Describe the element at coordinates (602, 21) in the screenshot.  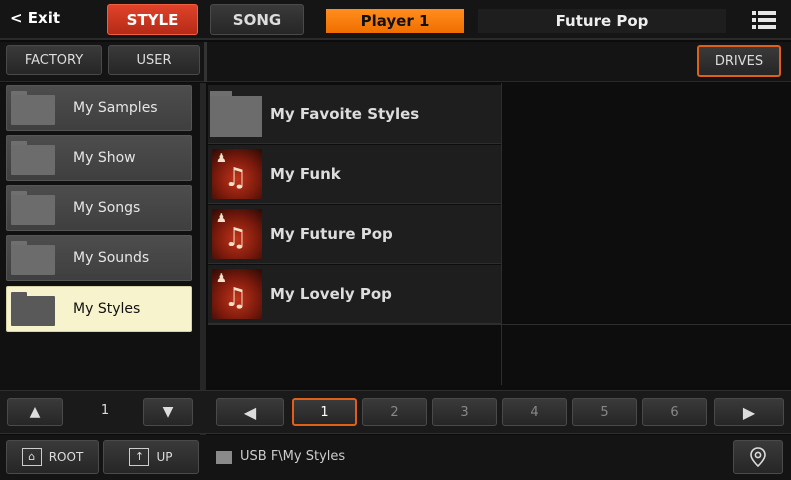
I see `current-style-name: Future Pop` at that location.